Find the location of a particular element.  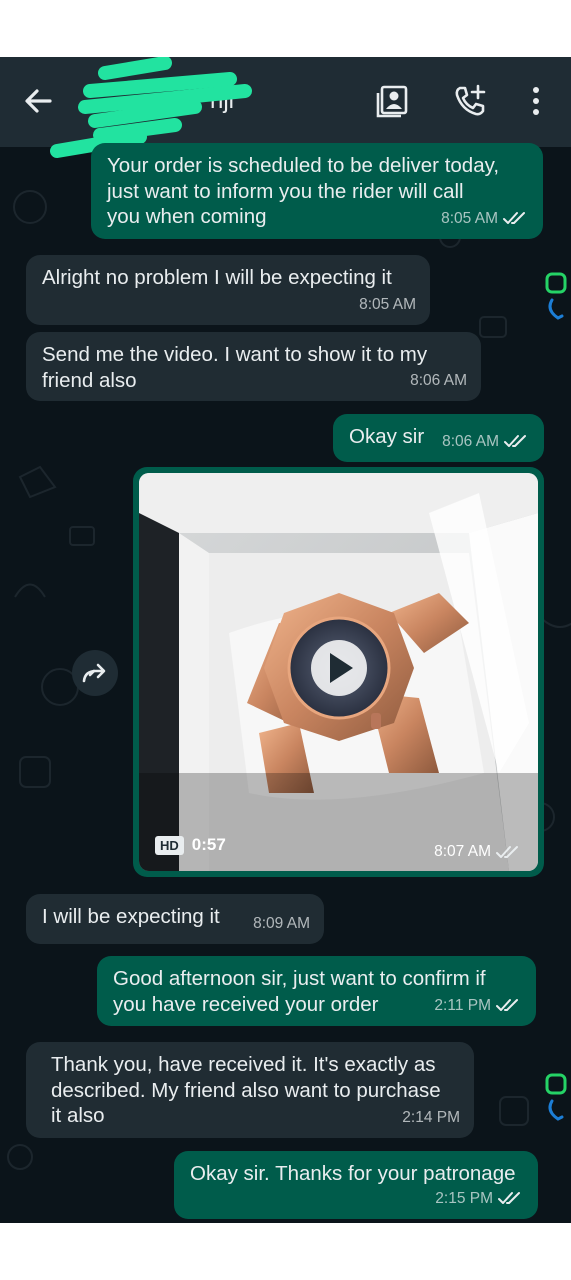

message-meta: 8:07 AM is located at coordinates (478, 852).